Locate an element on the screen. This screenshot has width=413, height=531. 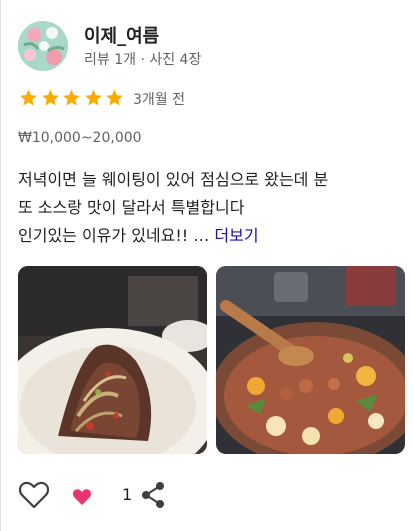
heart-filled-icon is located at coordinates (82, 497).